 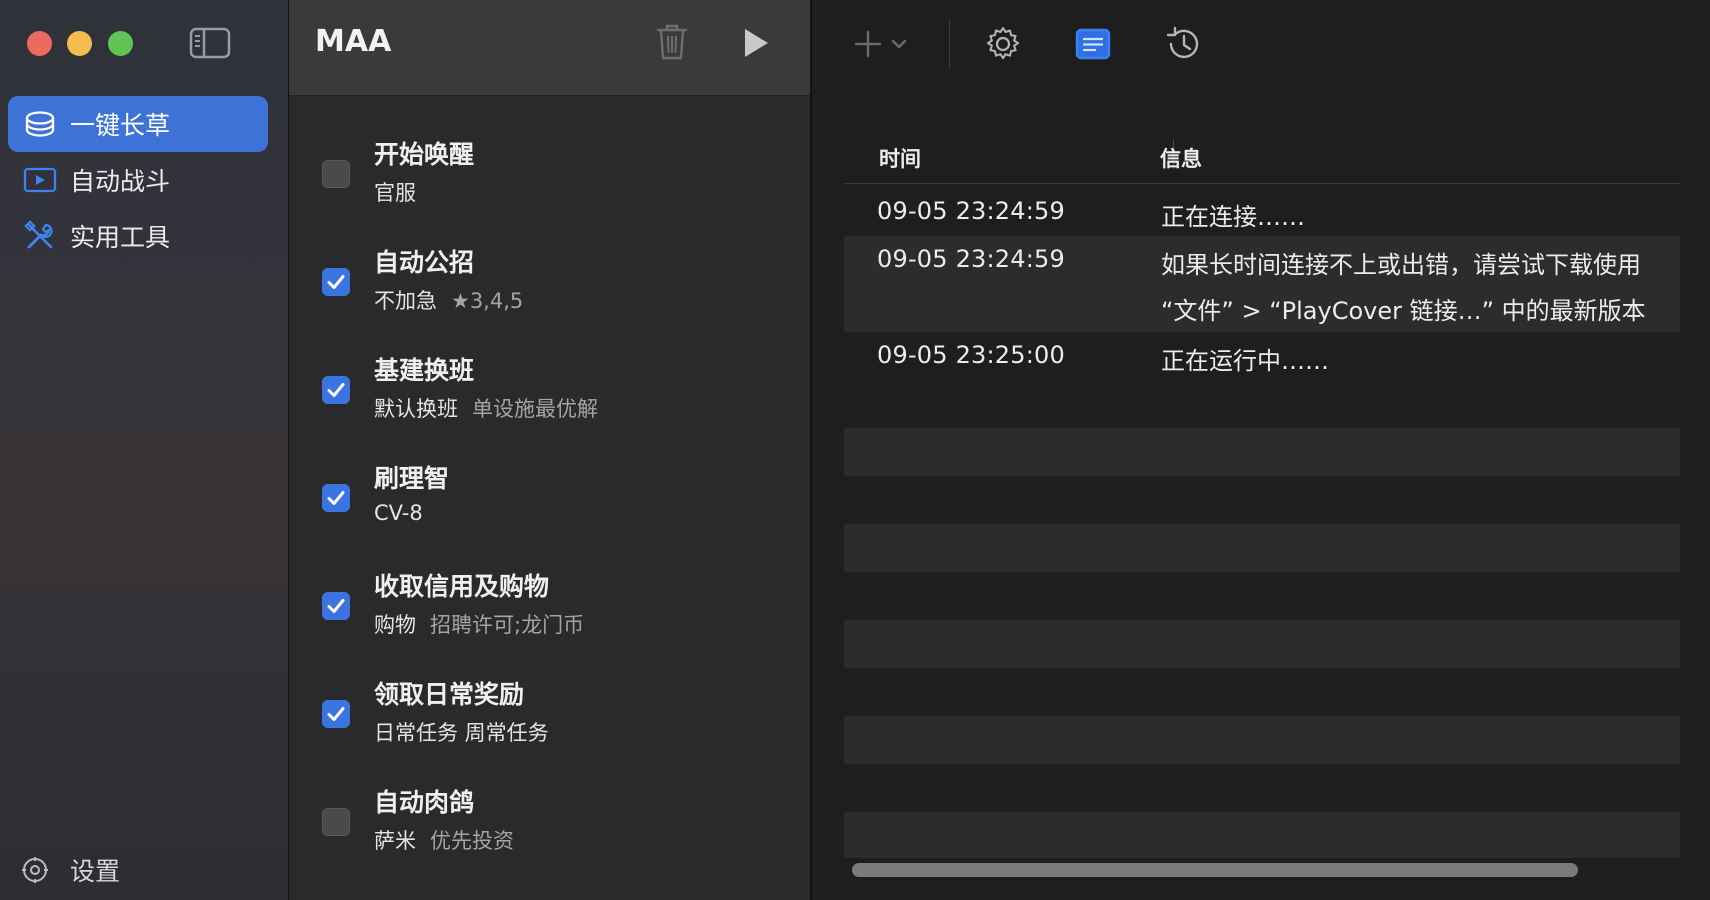 I want to click on row-time: 09-05 23:25:00, so click(x=971, y=355).